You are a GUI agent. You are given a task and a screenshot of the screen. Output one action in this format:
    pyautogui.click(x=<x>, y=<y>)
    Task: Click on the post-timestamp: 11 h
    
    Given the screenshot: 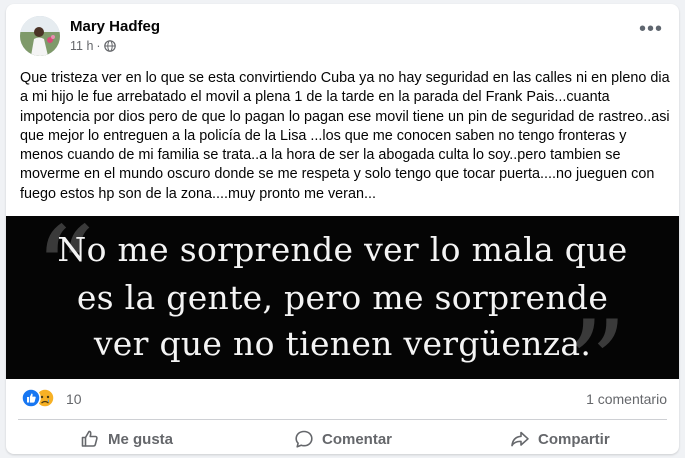 What is the action you would take?
    pyautogui.click(x=81, y=46)
    